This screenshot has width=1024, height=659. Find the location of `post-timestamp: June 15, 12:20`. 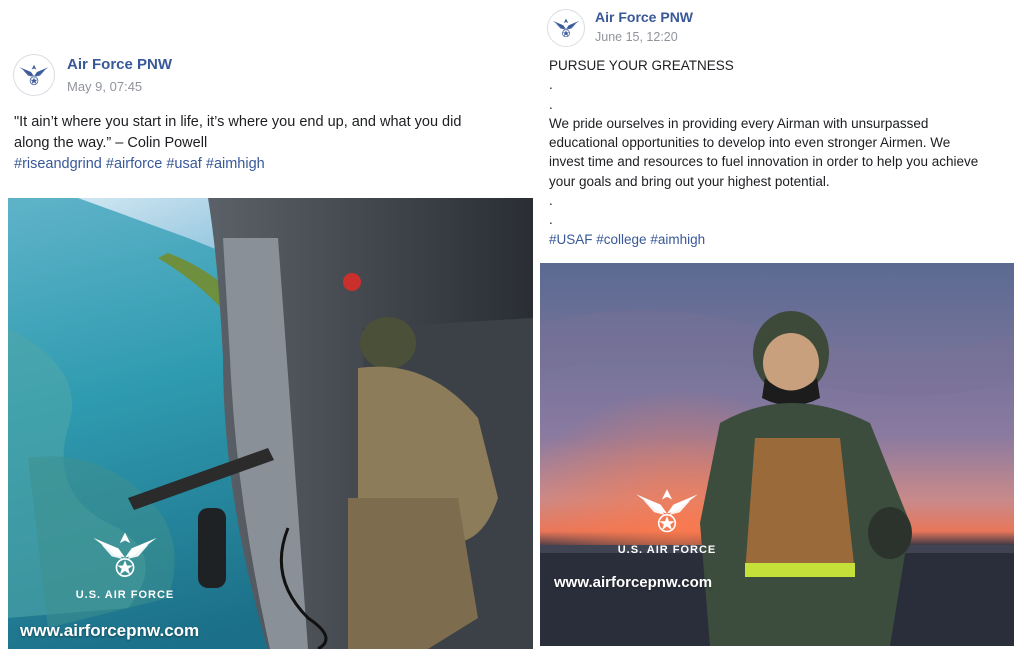

post-timestamp: June 15, 12:20 is located at coordinates (636, 37).